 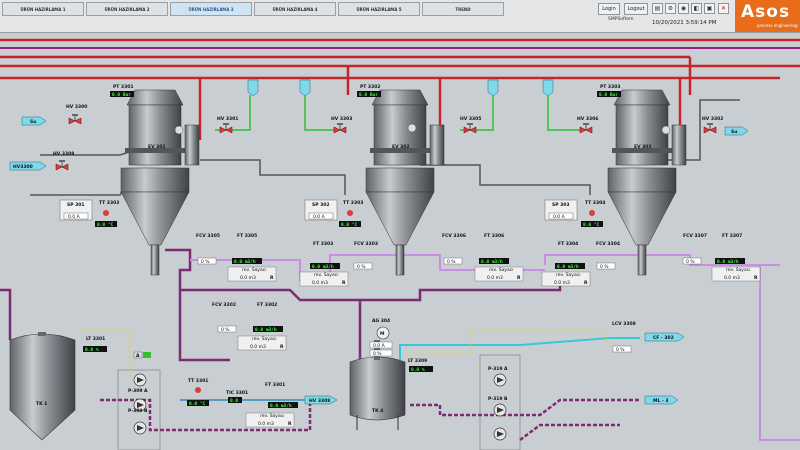 What do you see at coordinates (519, 278) in the screenshot?
I see `reset-3: R` at bounding box center [519, 278].